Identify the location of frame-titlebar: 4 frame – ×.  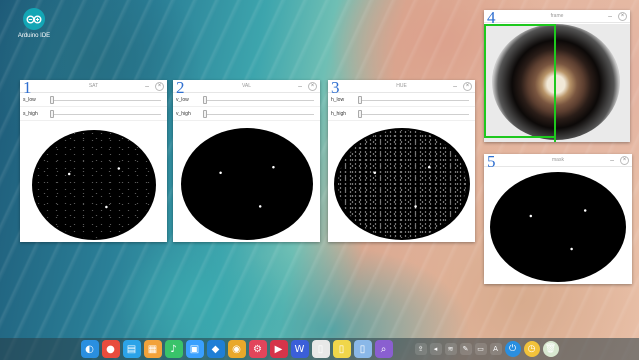
(557, 17).